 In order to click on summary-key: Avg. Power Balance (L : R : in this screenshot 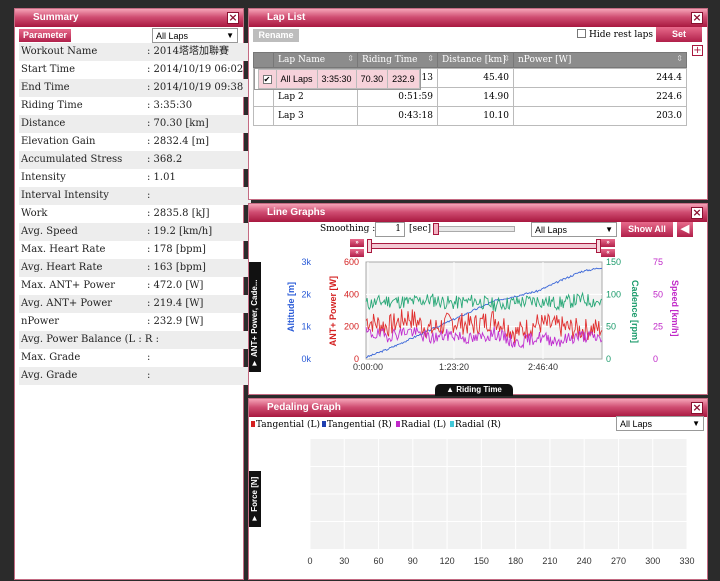, I will do `click(90, 339)`.